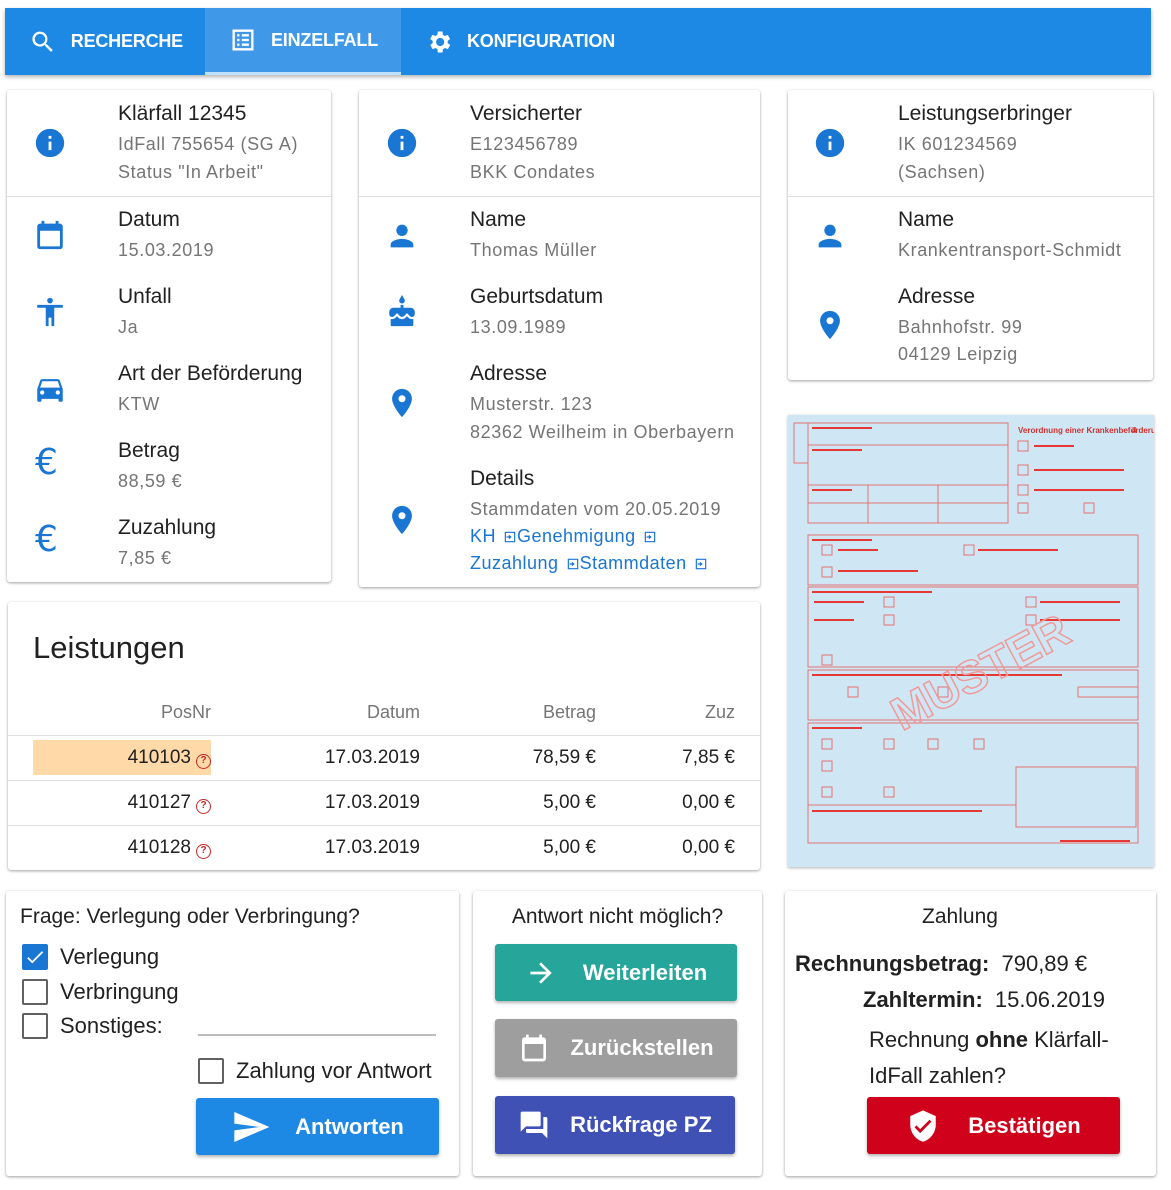  What do you see at coordinates (1024, 1125) in the screenshot?
I see `confirm-button-label: Bestätigen` at bounding box center [1024, 1125].